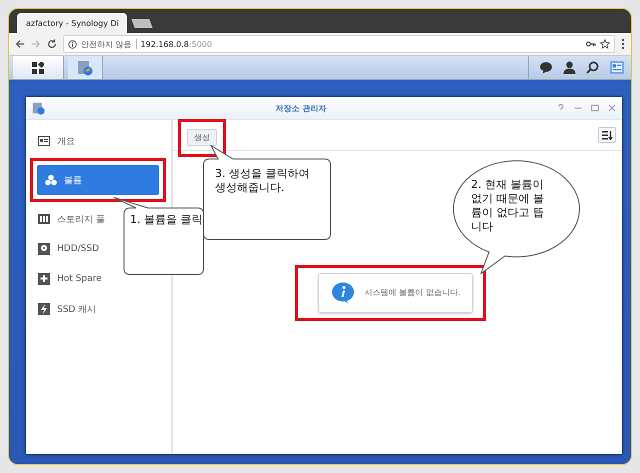 This screenshot has width=640, height=473. I want to click on reload-icon, so click(52, 44).